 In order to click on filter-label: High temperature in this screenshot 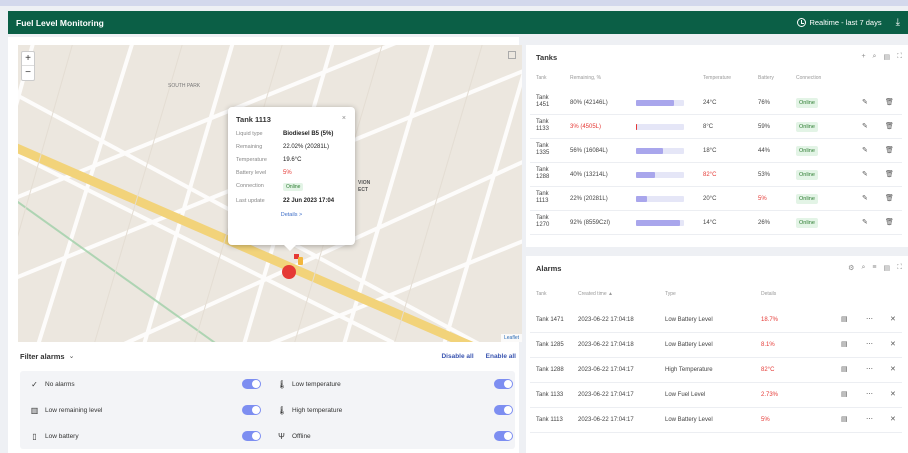, I will do `click(317, 410)`.